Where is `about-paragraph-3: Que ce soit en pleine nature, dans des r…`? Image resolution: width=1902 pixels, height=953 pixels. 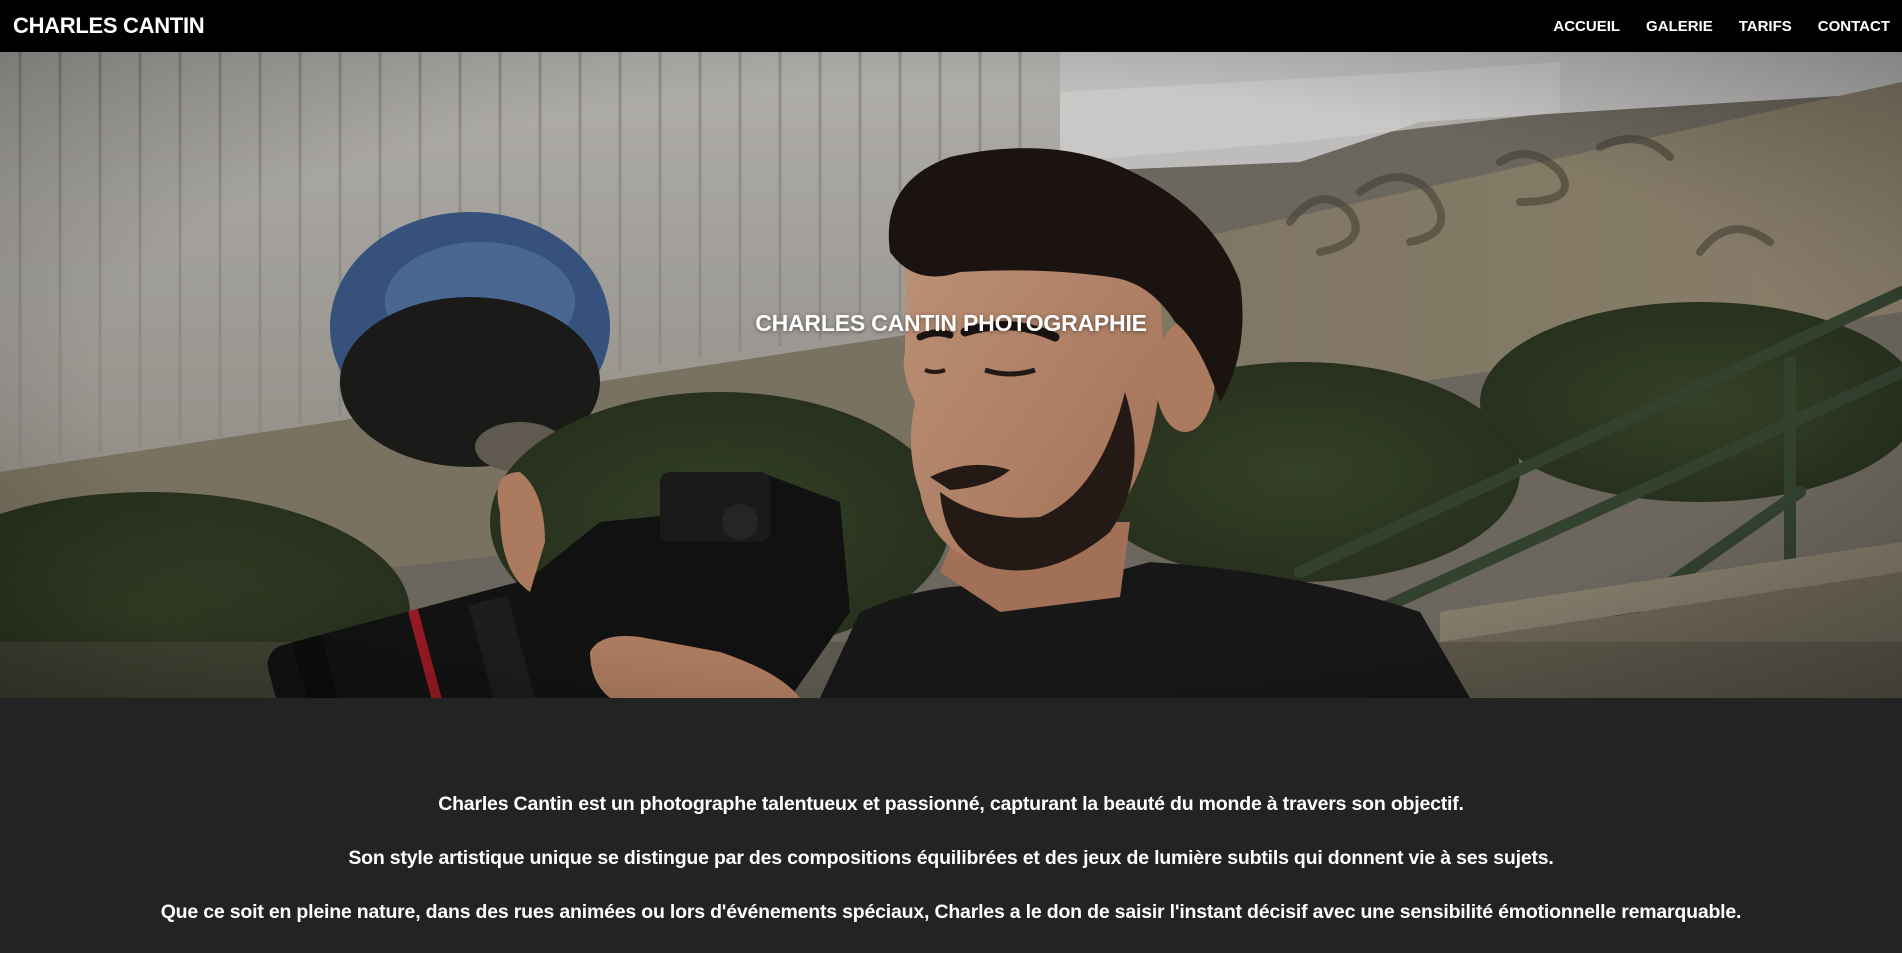 about-paragraph-3: Que ce soit en pleine nature, dans des r… is located at coordinates (951, 912).